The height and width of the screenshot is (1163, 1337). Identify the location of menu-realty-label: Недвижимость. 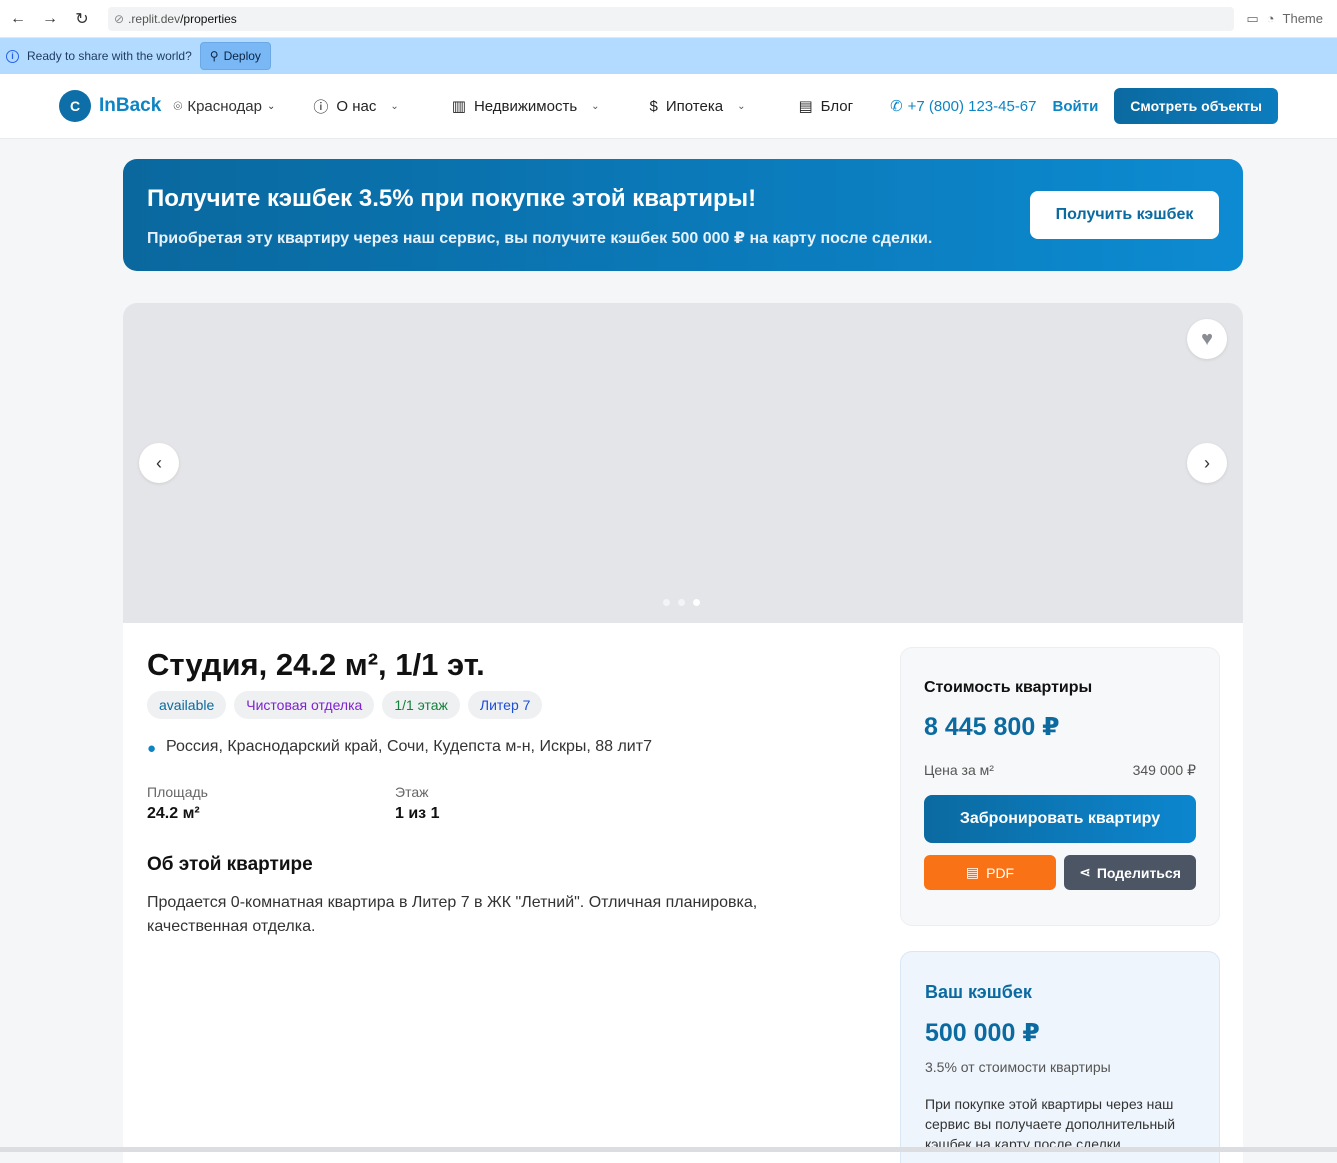
(525, 106).